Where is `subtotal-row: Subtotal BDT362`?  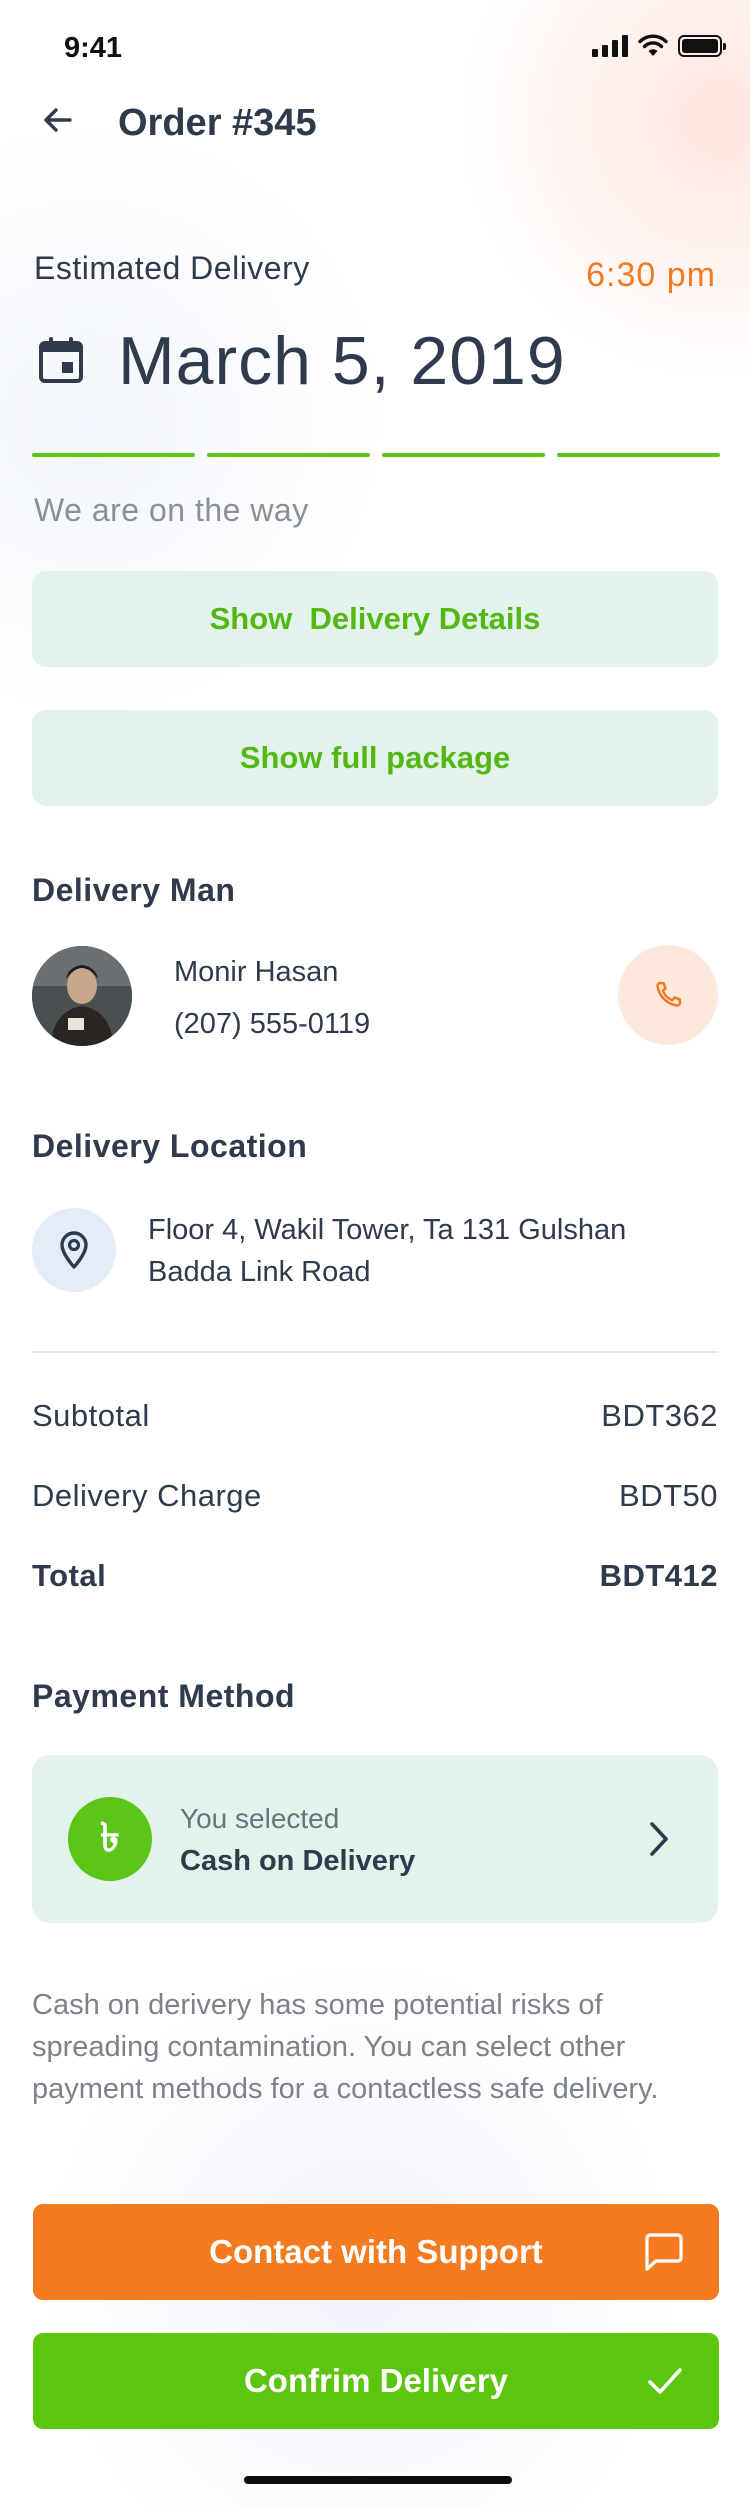 subtotal-row: Subtotal BDT362 is located at coordinates (375, 1416).